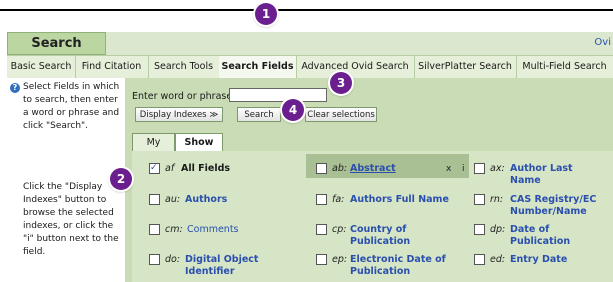 The height and width of the screenshot is (282, 613). Describe the element at coordinates (306, 10) in the screenshot. I see `top-divider` at that location.